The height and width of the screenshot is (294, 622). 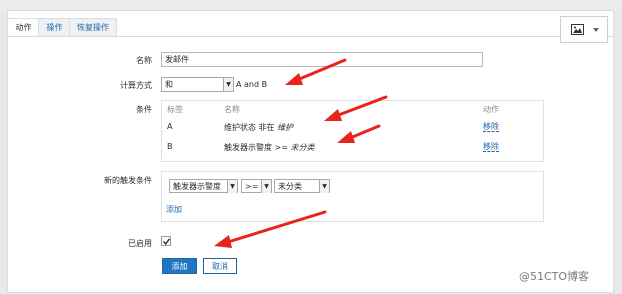 What do you see at coordinates (361, 106) in the screenshot?
I see `arrow-condition-a` at bounding box center [361, 106].